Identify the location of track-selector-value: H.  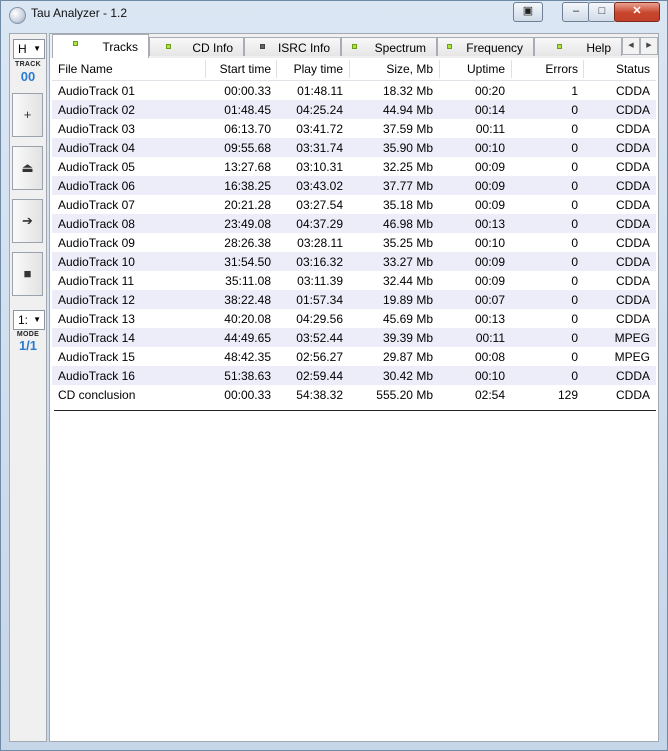
(22, 49).